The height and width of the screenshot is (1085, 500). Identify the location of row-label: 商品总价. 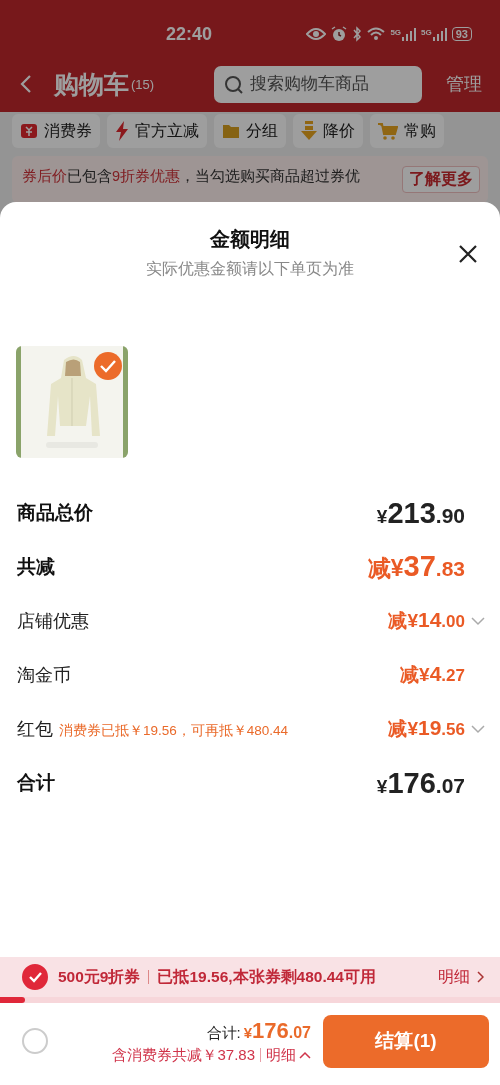
(55, 513).